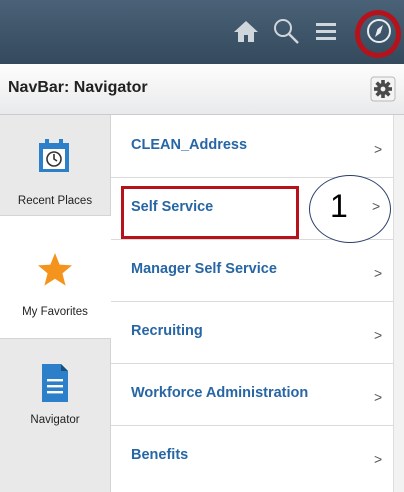 The width and height of the screenshot is (404, 492). Describe the element at coordinates (383, 89) in the screenshot. I see `gear-icon` at that location.